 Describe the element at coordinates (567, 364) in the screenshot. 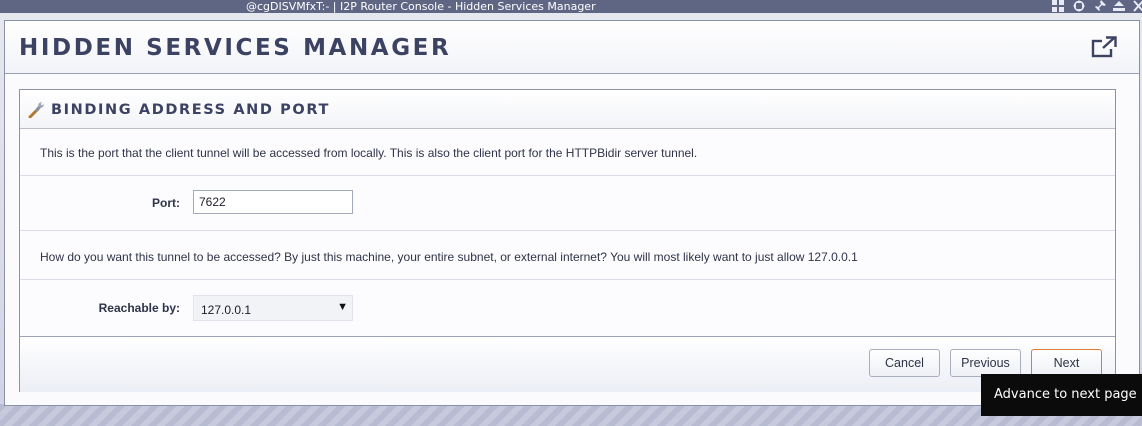

I see `wizard-buttons: Cancel Previous Next` at that location.